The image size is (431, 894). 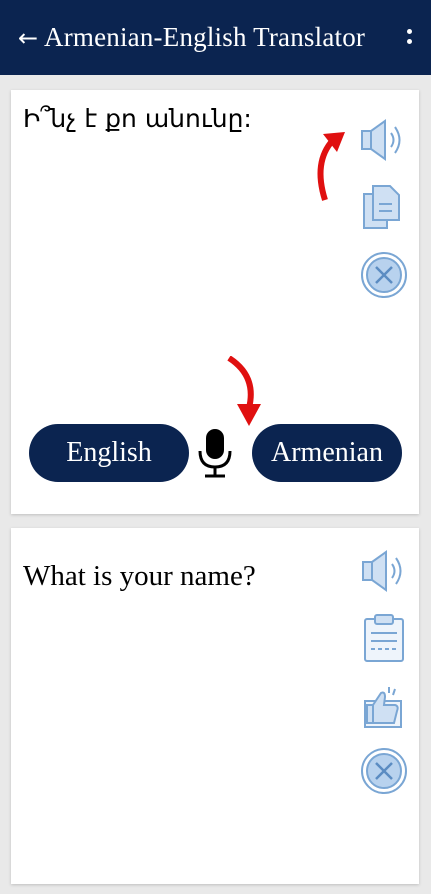 I want to click on app-title: Armenian-English Translator, so click(x=205, y=37).